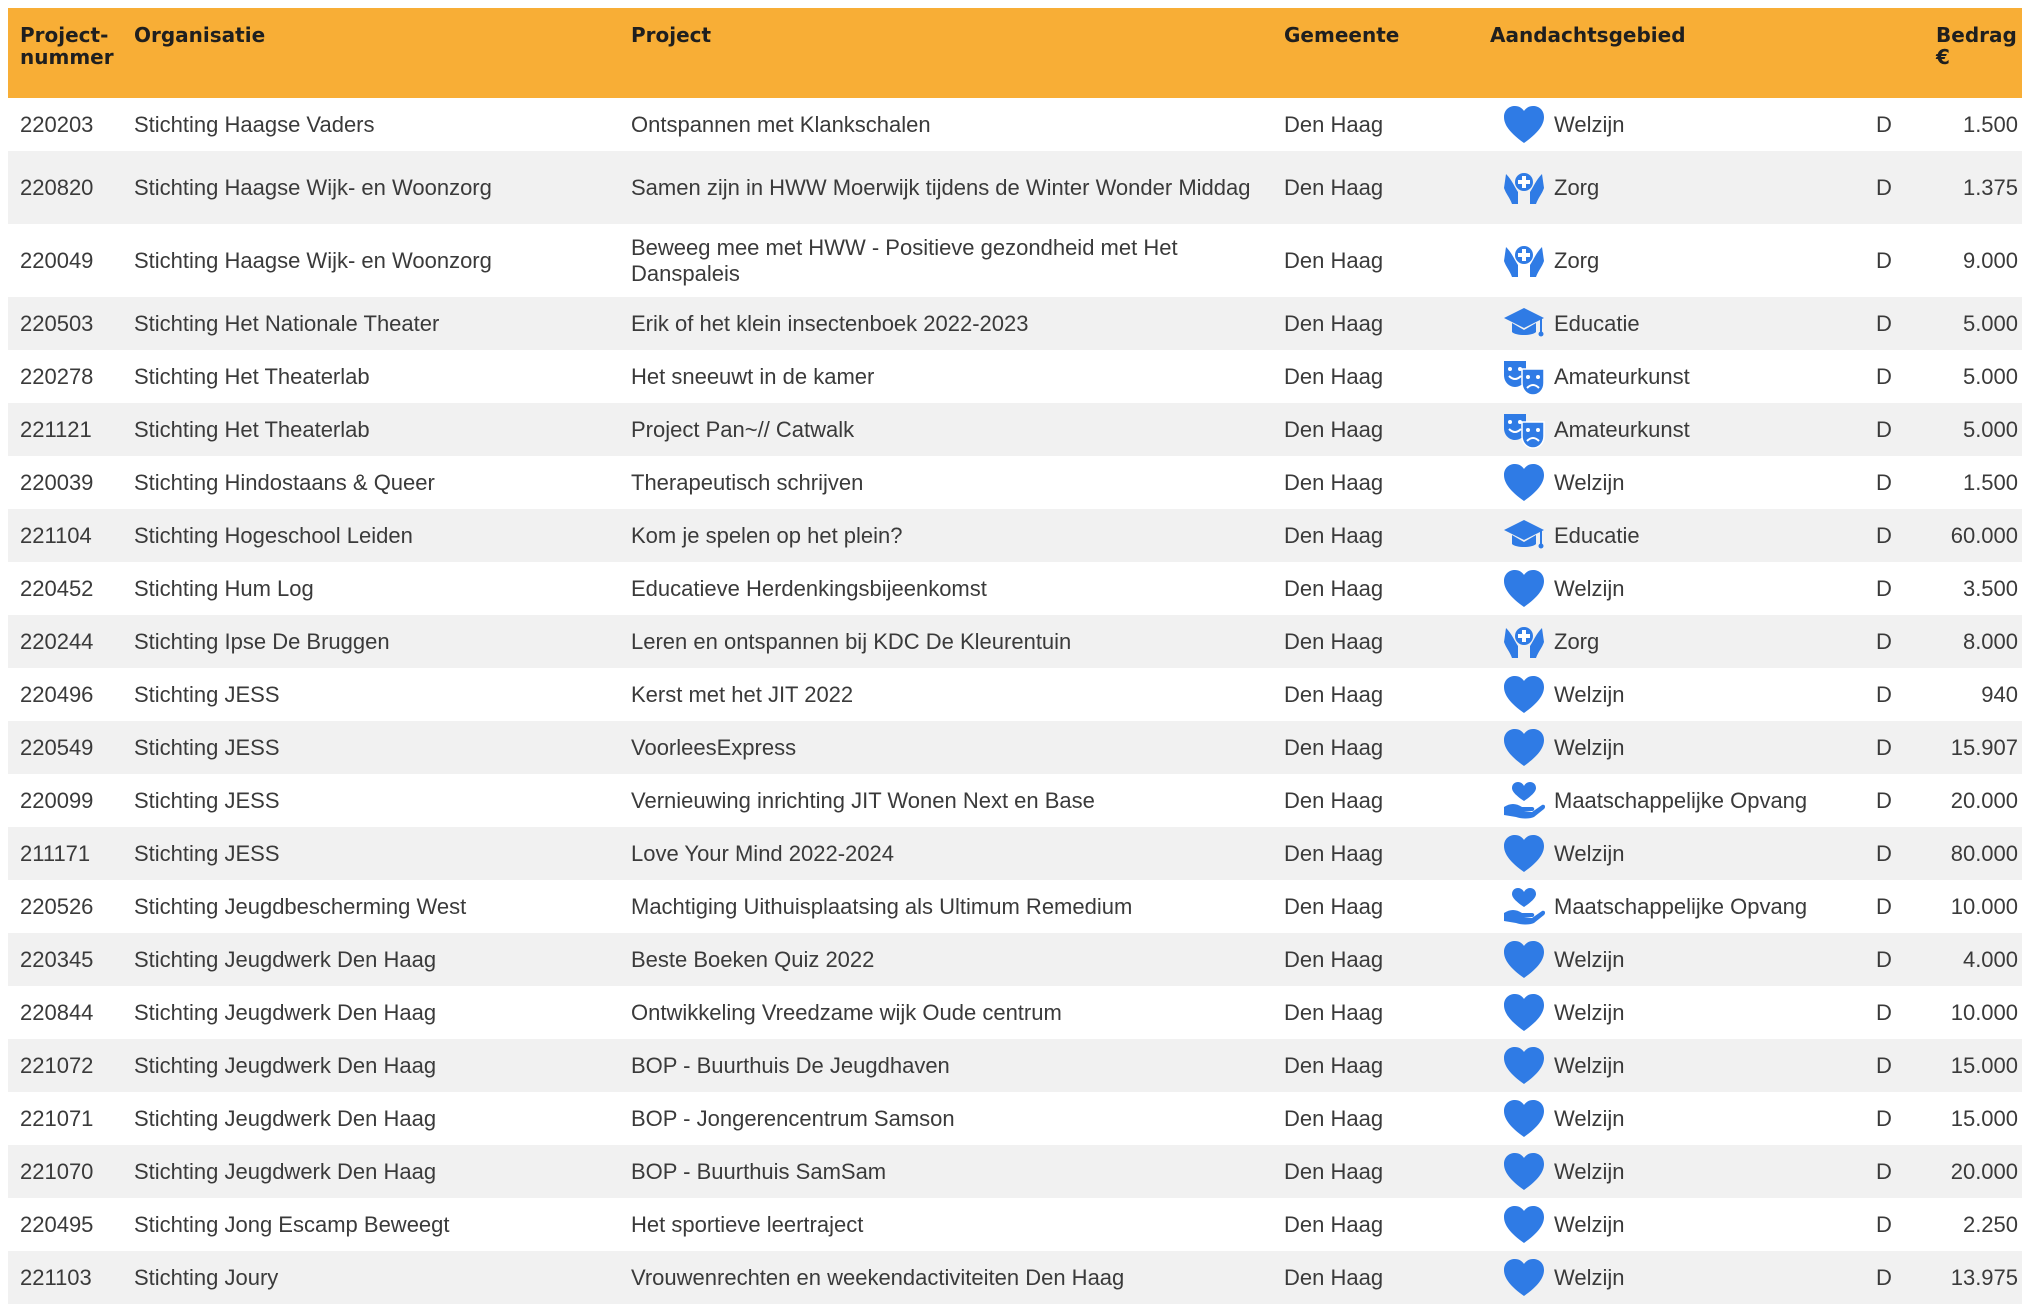  What do you see at coordinates (790, 1065) in the screenshot?
I see `cell-project: BOP - Buurthuis De Jeugdhaven` at bounding box center [790, 1065].